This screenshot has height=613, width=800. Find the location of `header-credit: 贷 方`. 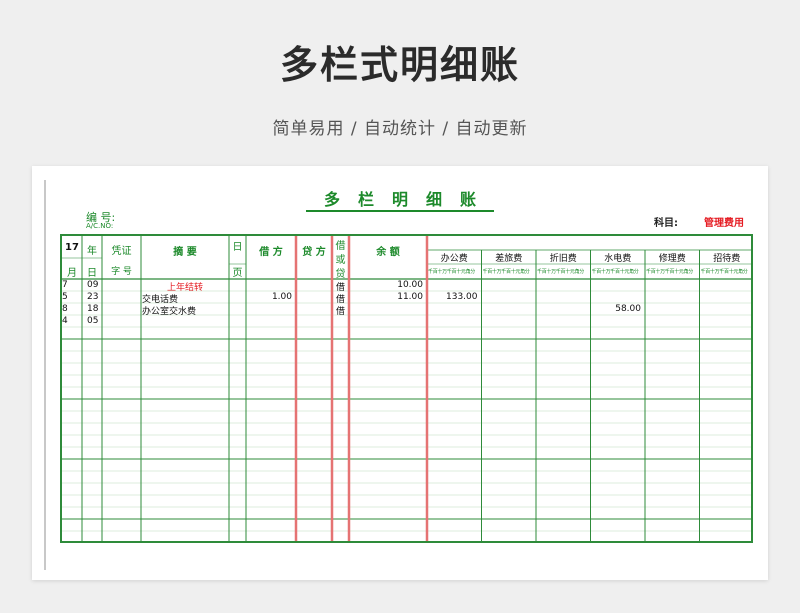

header-credit: 贷 方 is located at coordinates (314, 252).